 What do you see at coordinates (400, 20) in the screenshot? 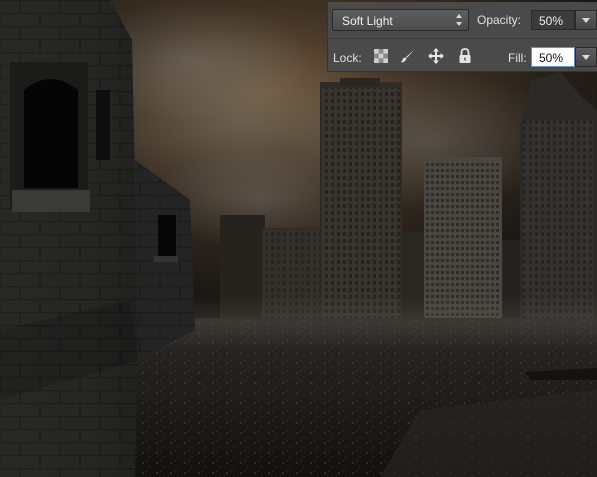
I see `blend-mode-dropdown: Soft Light` at bounding box center [400, 20].